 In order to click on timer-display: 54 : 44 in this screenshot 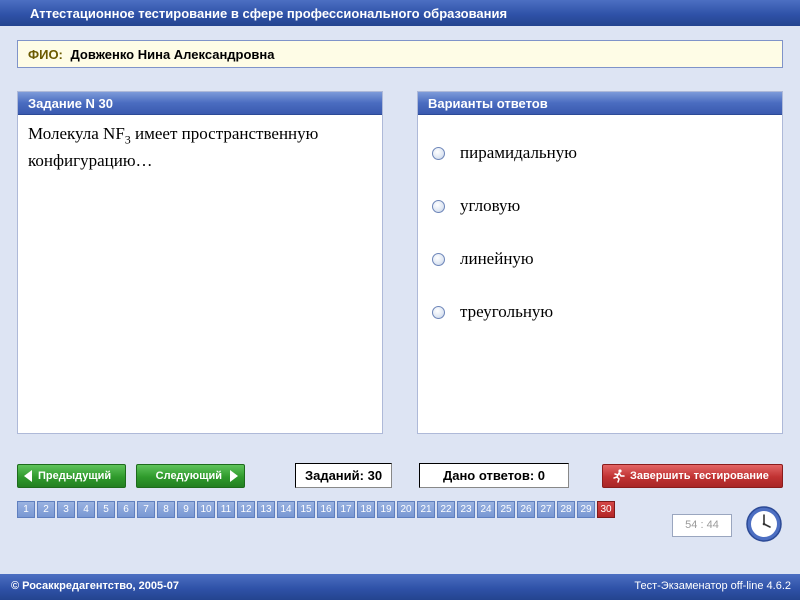, I will do `click(702, 525)`.